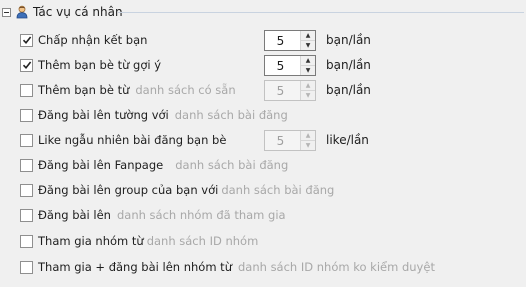  I want to click on checkbox-post-wall, so click(26, 115).